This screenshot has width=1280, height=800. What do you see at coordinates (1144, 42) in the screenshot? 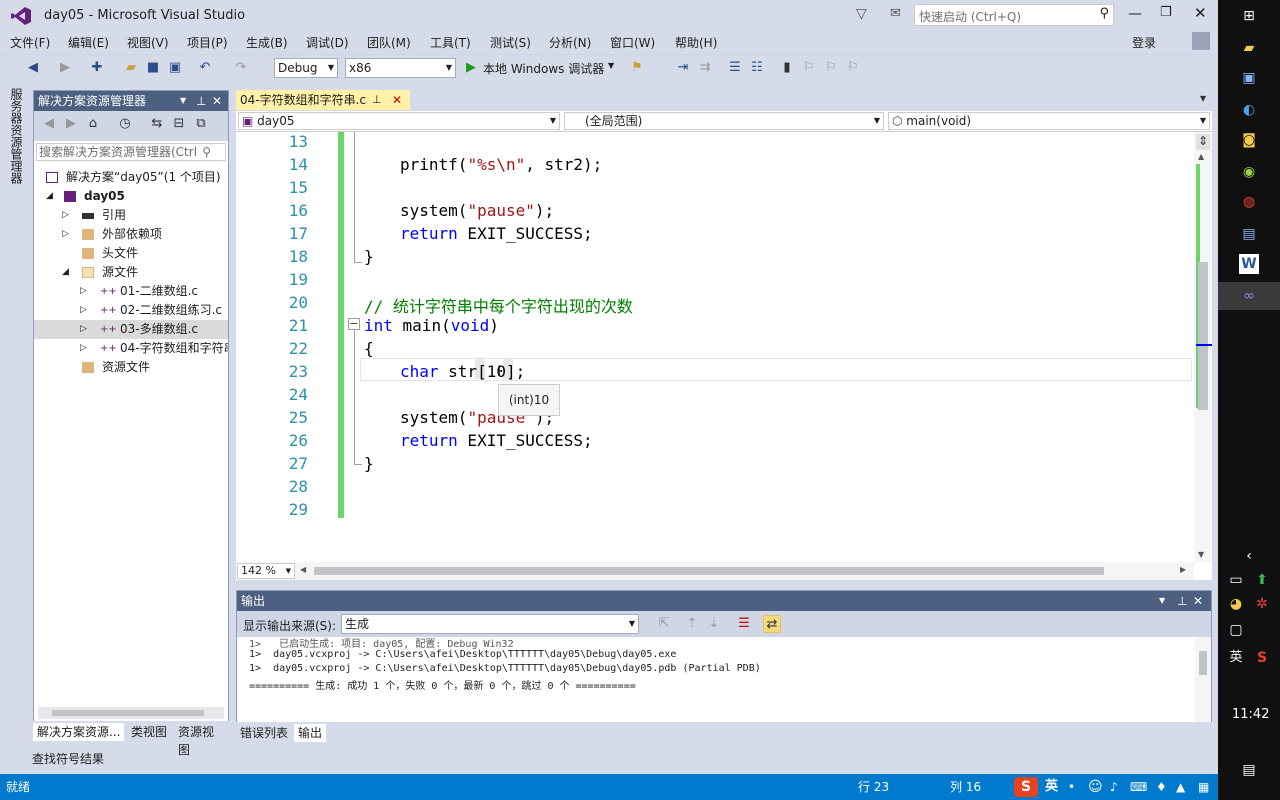
I see `login-link: 登录` at bounding box center [1144, 42].